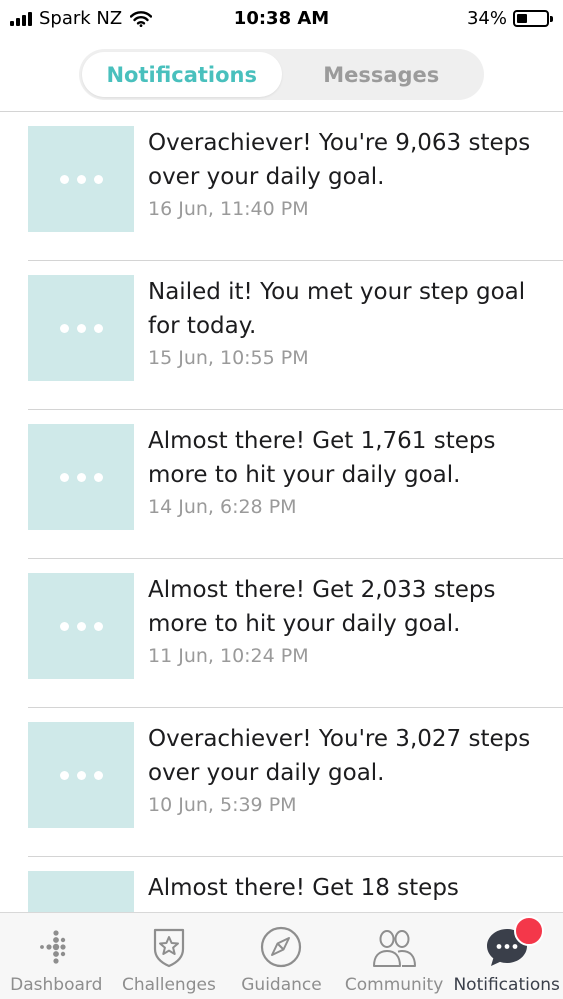 This screenshot has height=999, width=563. I want to click on tab-bar: Dashboard Challenges Guidance Community, so click(281, 955).